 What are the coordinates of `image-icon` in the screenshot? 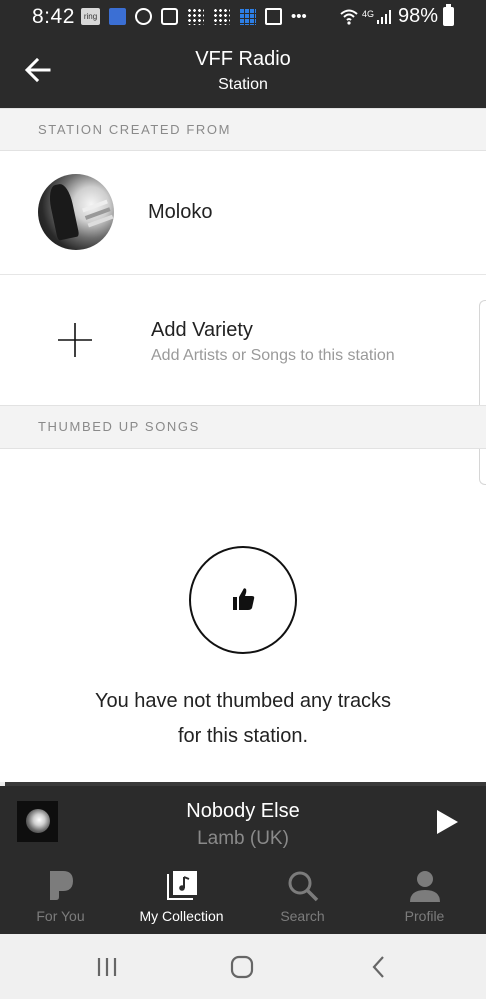 It's located at (273, 16).